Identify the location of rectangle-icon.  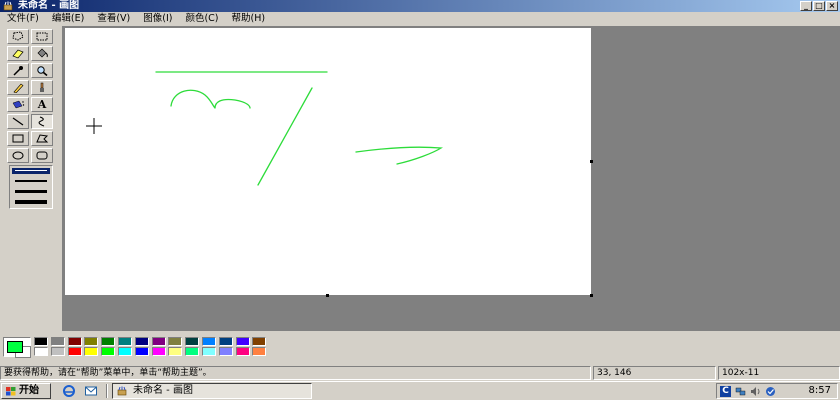
(18, 138).